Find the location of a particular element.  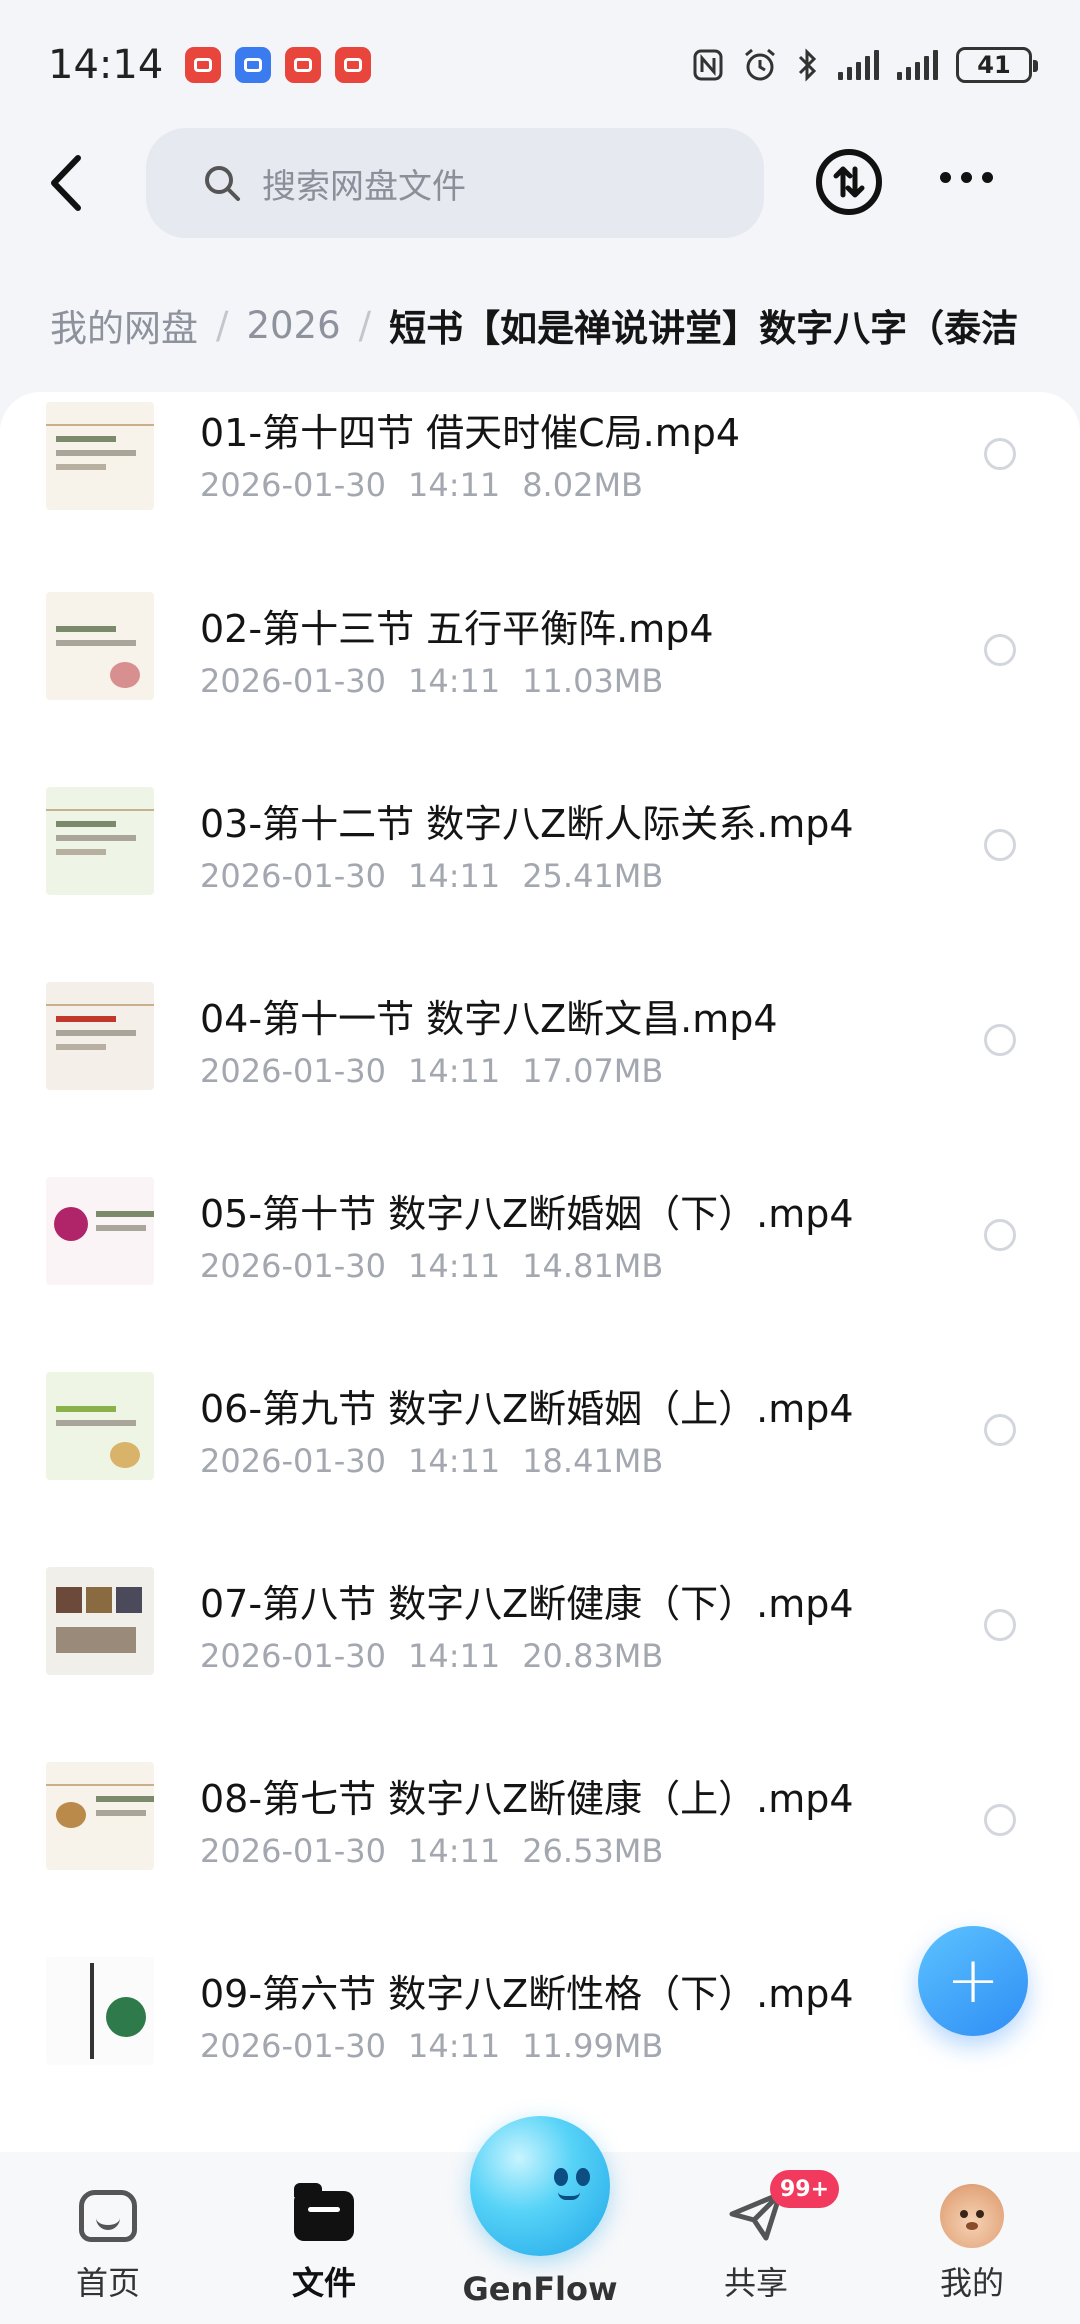

file-size: 20.83MB is located at coordinates (593, 1656).